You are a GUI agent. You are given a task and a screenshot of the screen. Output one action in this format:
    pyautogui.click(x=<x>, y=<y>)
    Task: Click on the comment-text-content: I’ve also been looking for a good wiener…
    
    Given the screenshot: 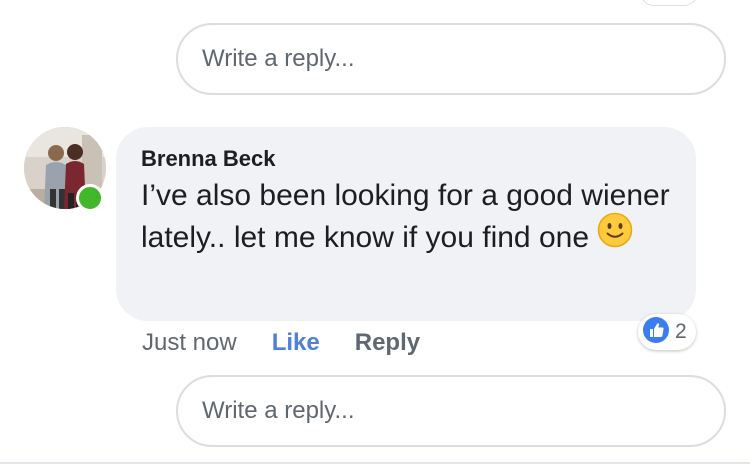 What is the action you would take?
    pyautogui.click(x=405, y=216)
    